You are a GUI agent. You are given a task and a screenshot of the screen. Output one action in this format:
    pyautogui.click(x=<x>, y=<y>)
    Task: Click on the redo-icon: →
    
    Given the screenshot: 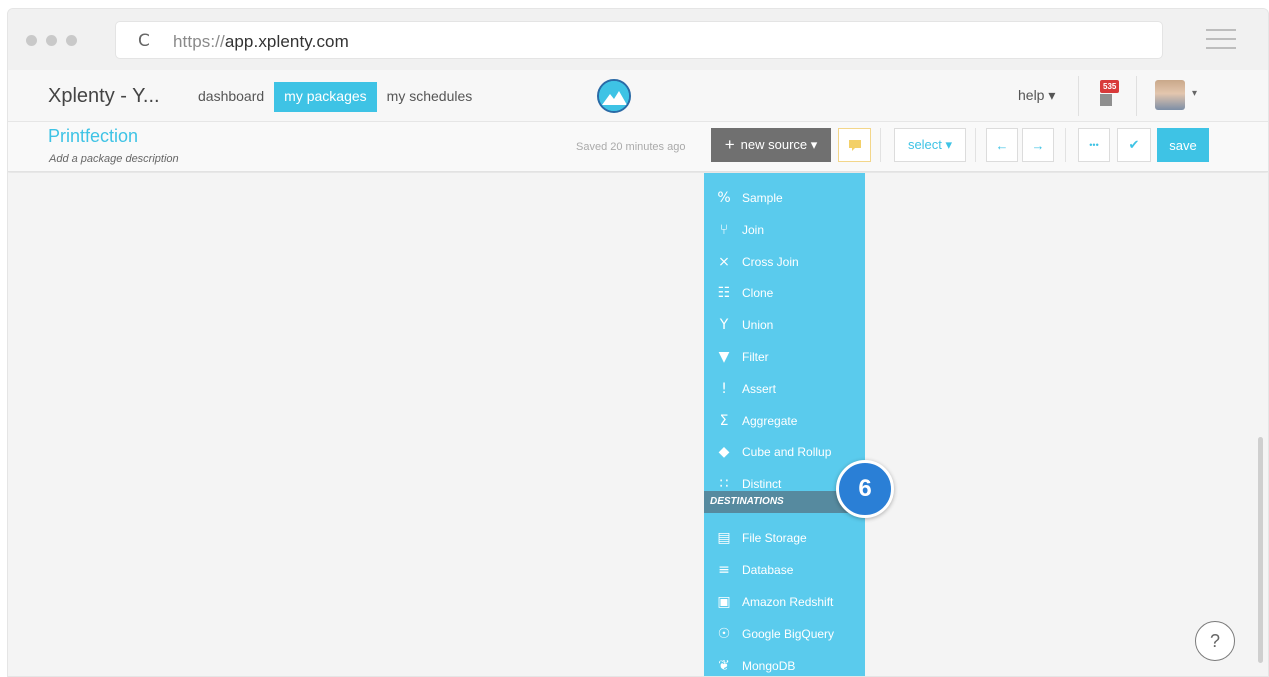 What is the action you would take?
    pyautogui.click(x=1038, y=145)
    